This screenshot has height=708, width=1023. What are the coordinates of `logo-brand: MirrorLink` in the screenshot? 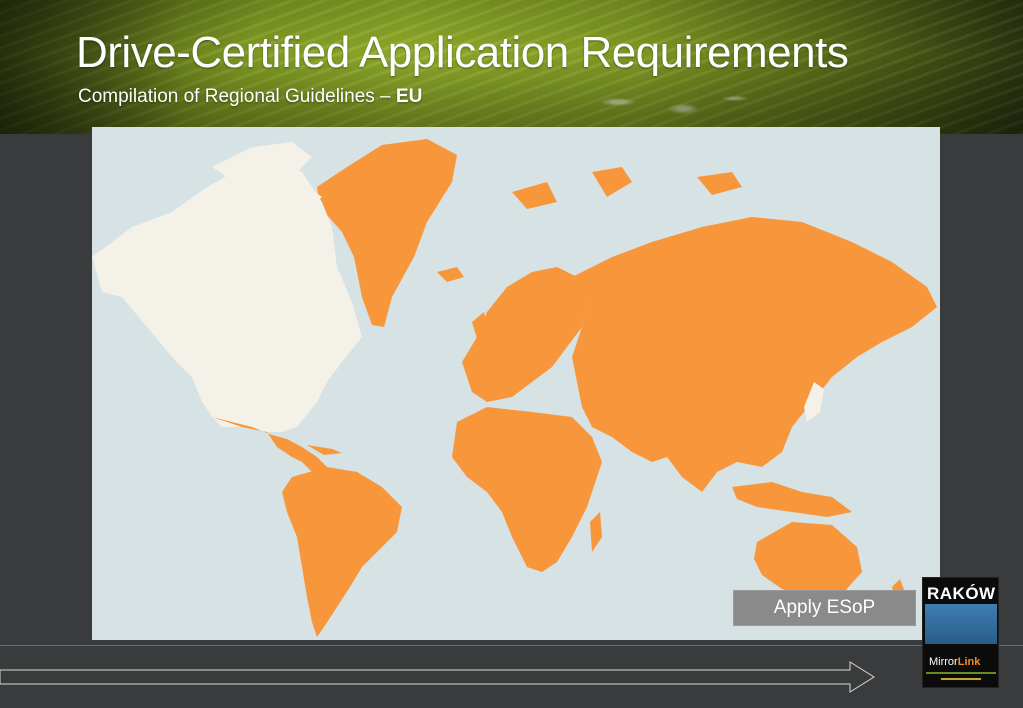 It's located at (955, 662).